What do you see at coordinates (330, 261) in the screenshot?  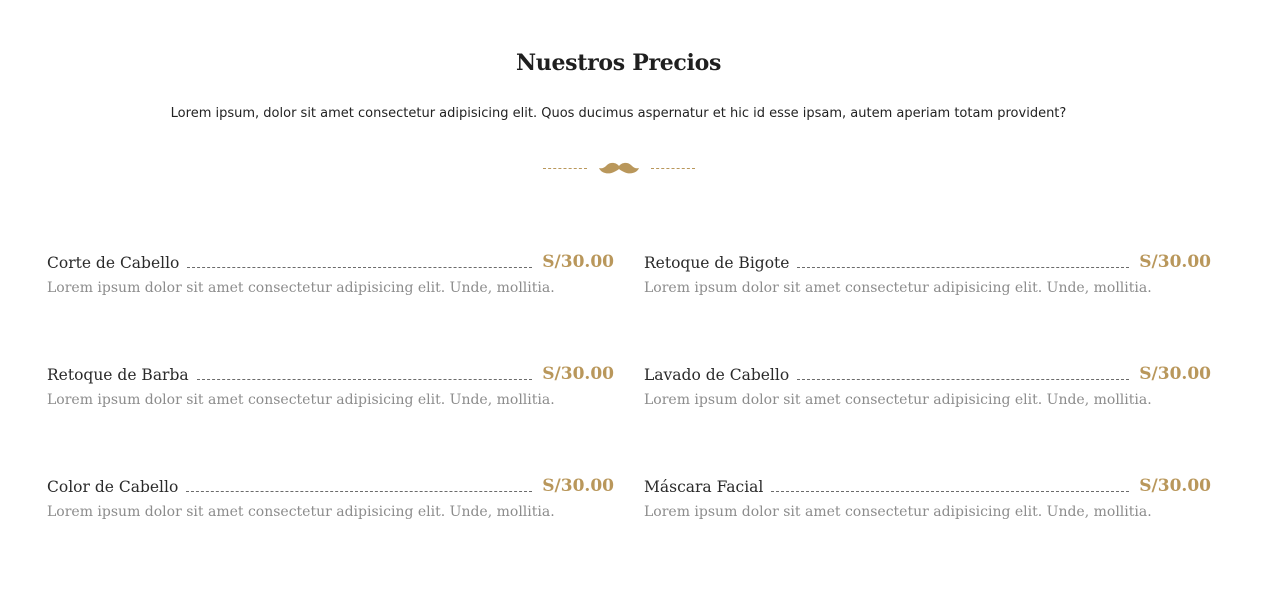 I see `price-item-header: Corte de Cabello S/30.00` at bounding box center [330, 261].